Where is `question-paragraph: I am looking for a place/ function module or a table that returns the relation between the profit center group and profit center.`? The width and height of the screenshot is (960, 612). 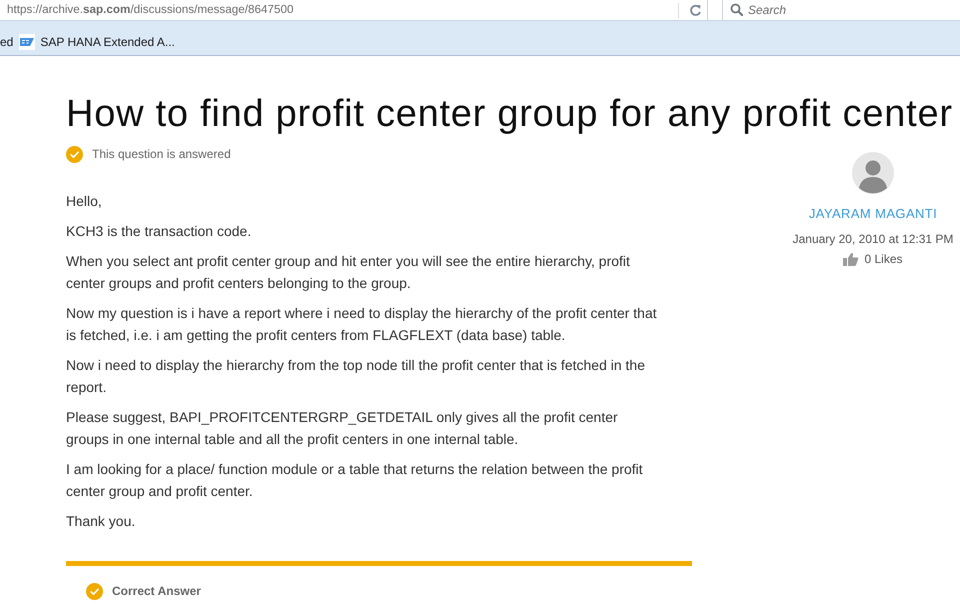 question-paragraph: I am looking for a place/ function module or a table that returns the relation between the profit center group and profit center. is located at coordinates (355, 480).